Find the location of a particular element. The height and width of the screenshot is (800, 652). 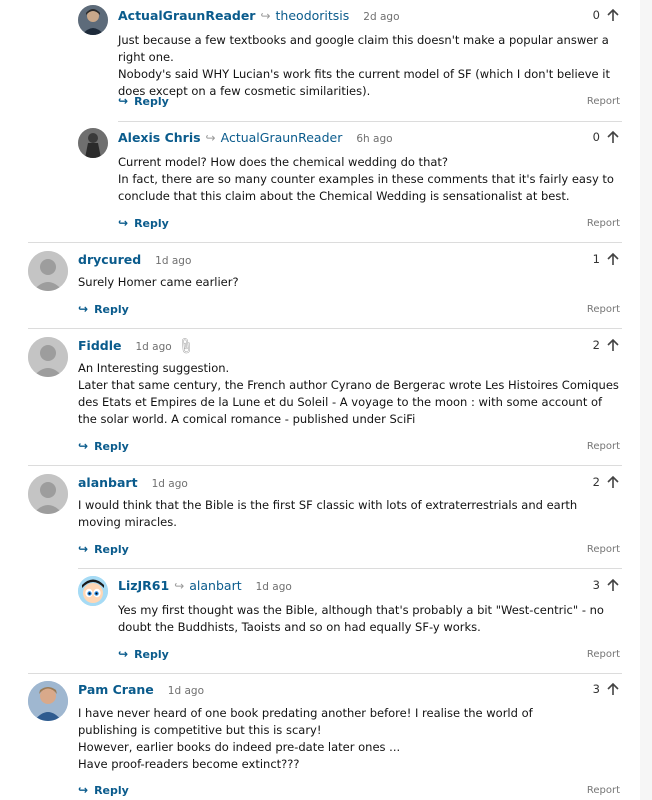

vote-count: 1 is located at coordinates (607, 259).